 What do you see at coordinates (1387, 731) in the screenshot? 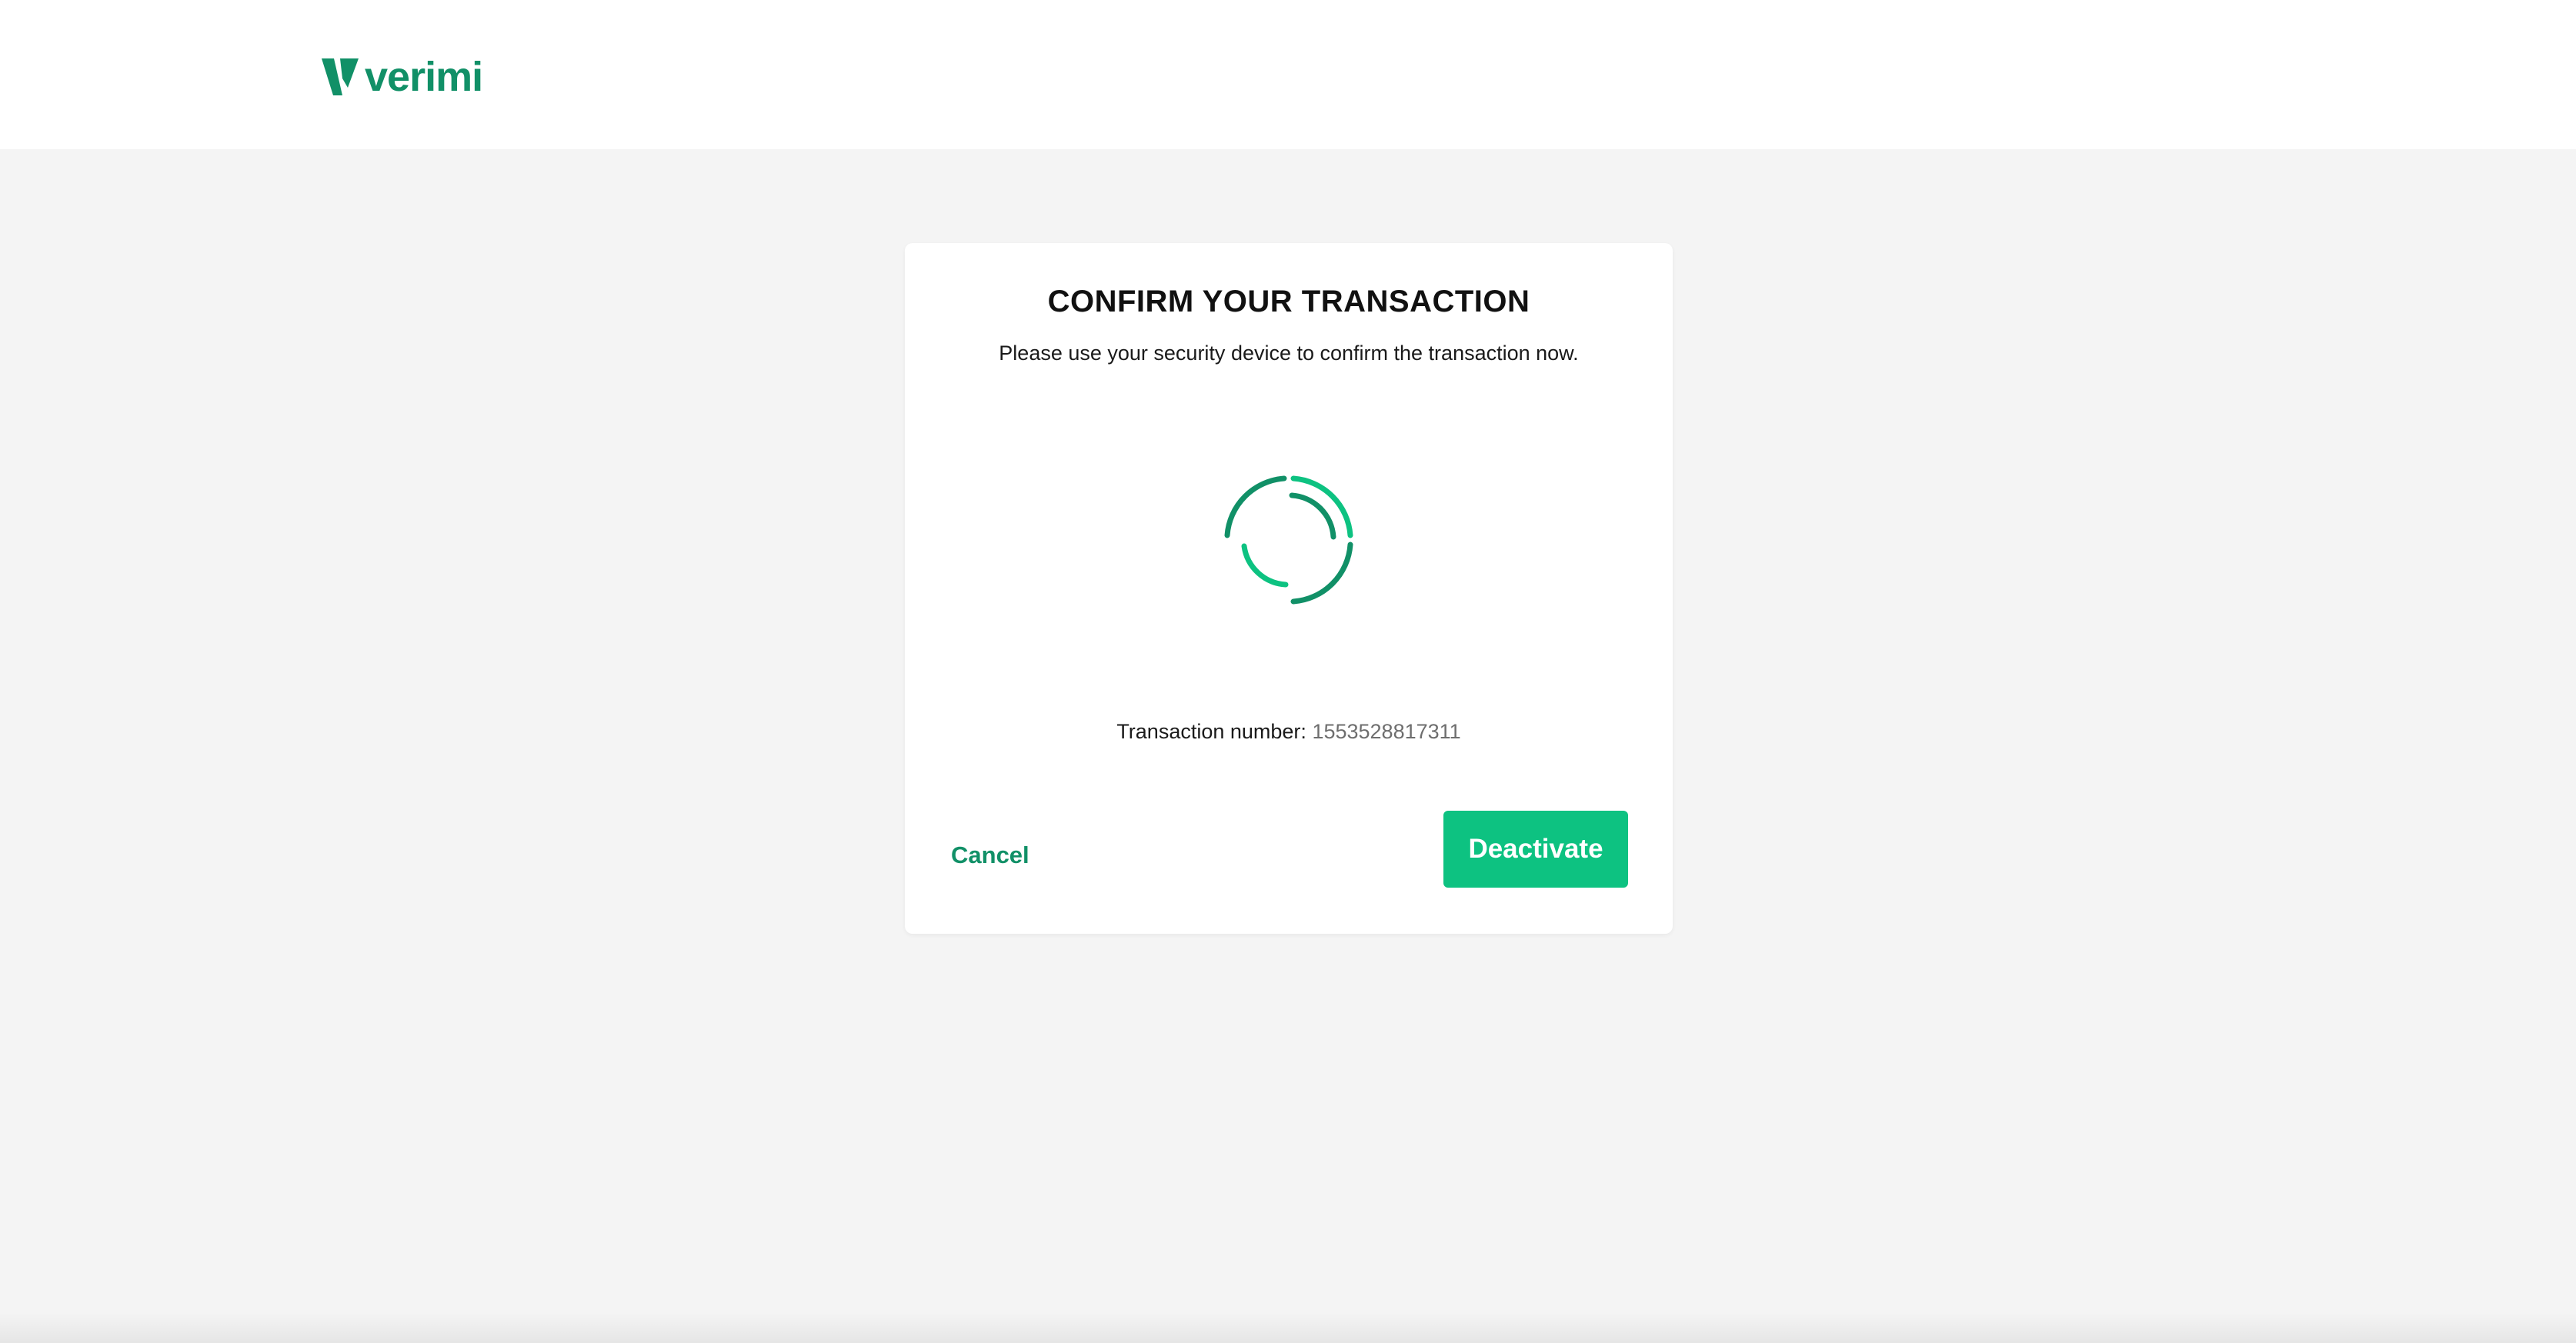
I see `transaction-number-value: 1553528817311` at bounding box center [1387, 731].